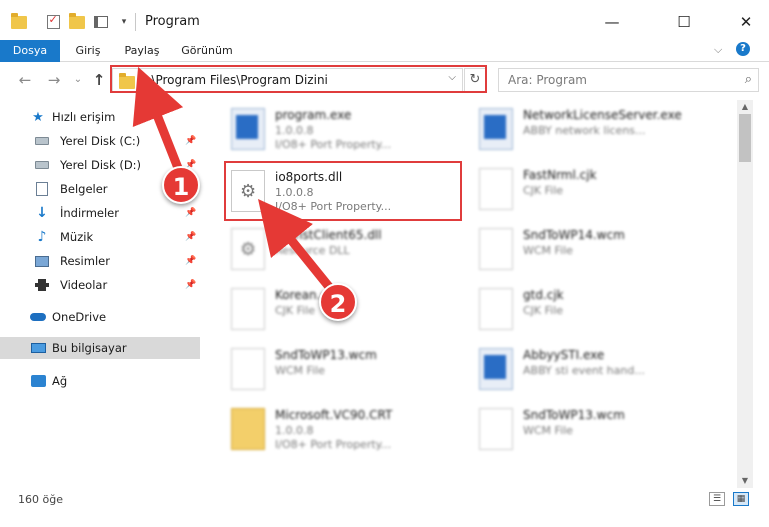  I want to click on scroll-down-icon: ▼, so click(745, 481).